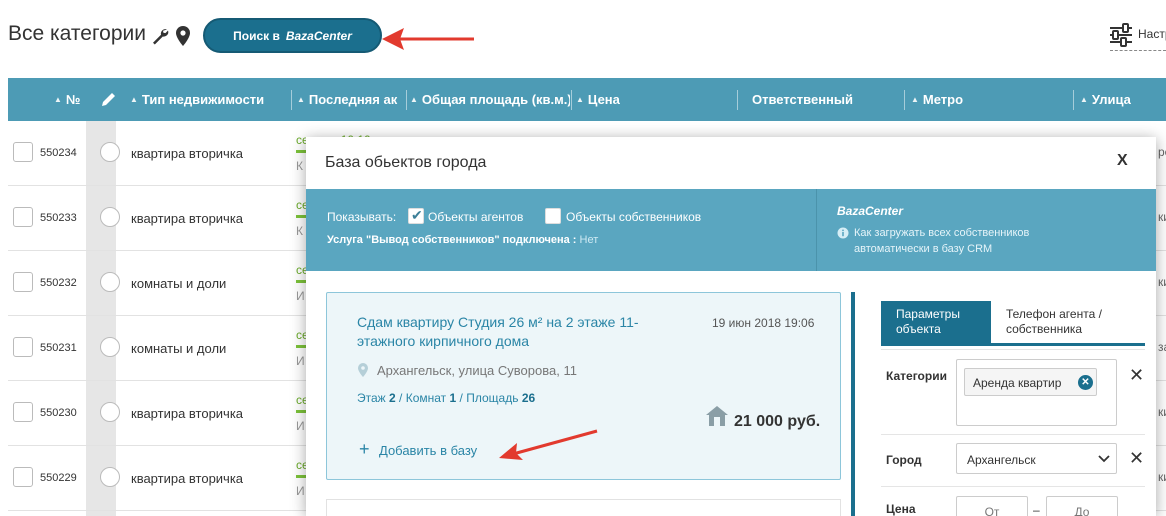 The height and width of the screenshot is (516, 1166). Describe the element at coordinates (777, 421) in the screenshot. I see `listing-price: 21 000 руб.` at that location.